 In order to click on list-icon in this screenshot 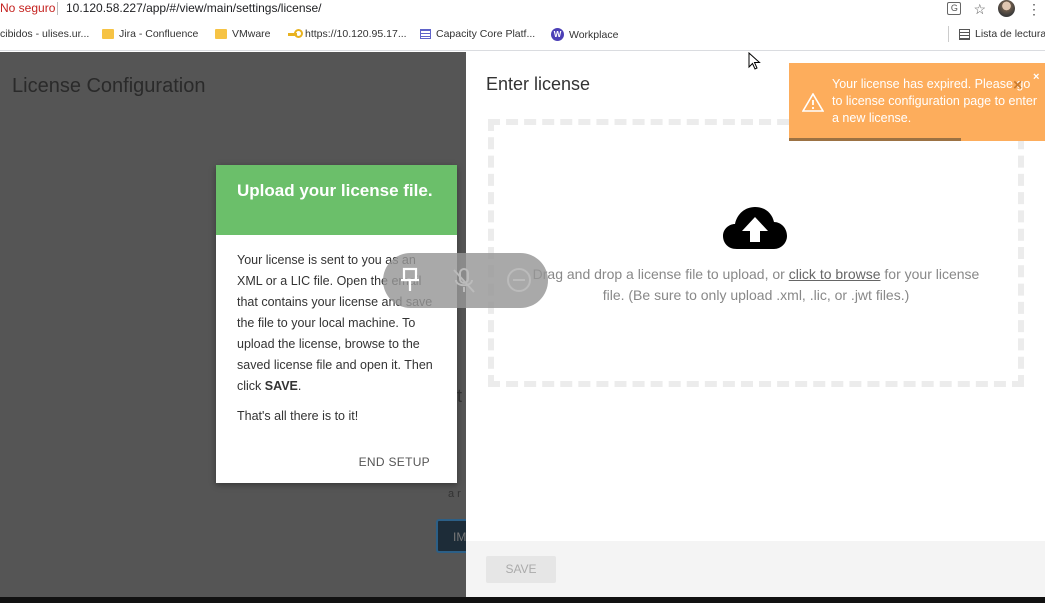, I will do `click(425, 34)`.